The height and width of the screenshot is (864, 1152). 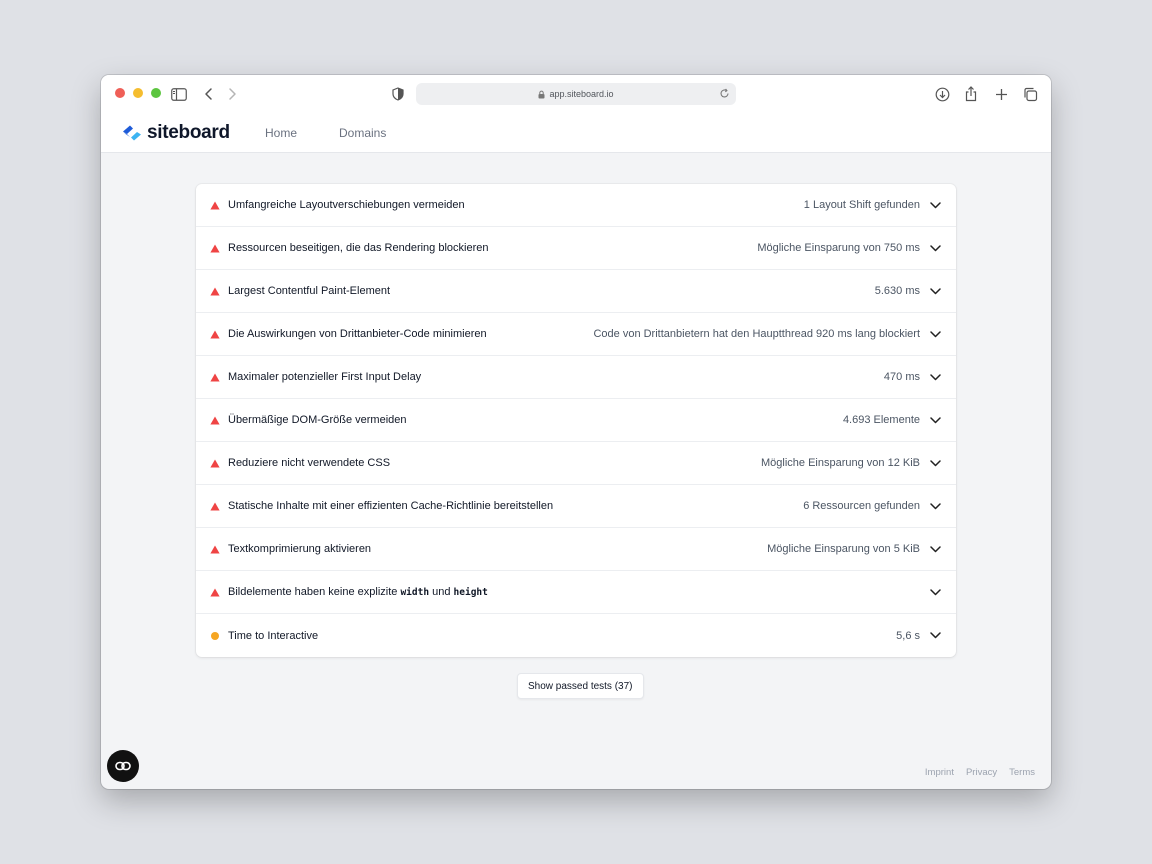 I want to click on footer-imprint-link: Imprint, so click(x=939, y=772).